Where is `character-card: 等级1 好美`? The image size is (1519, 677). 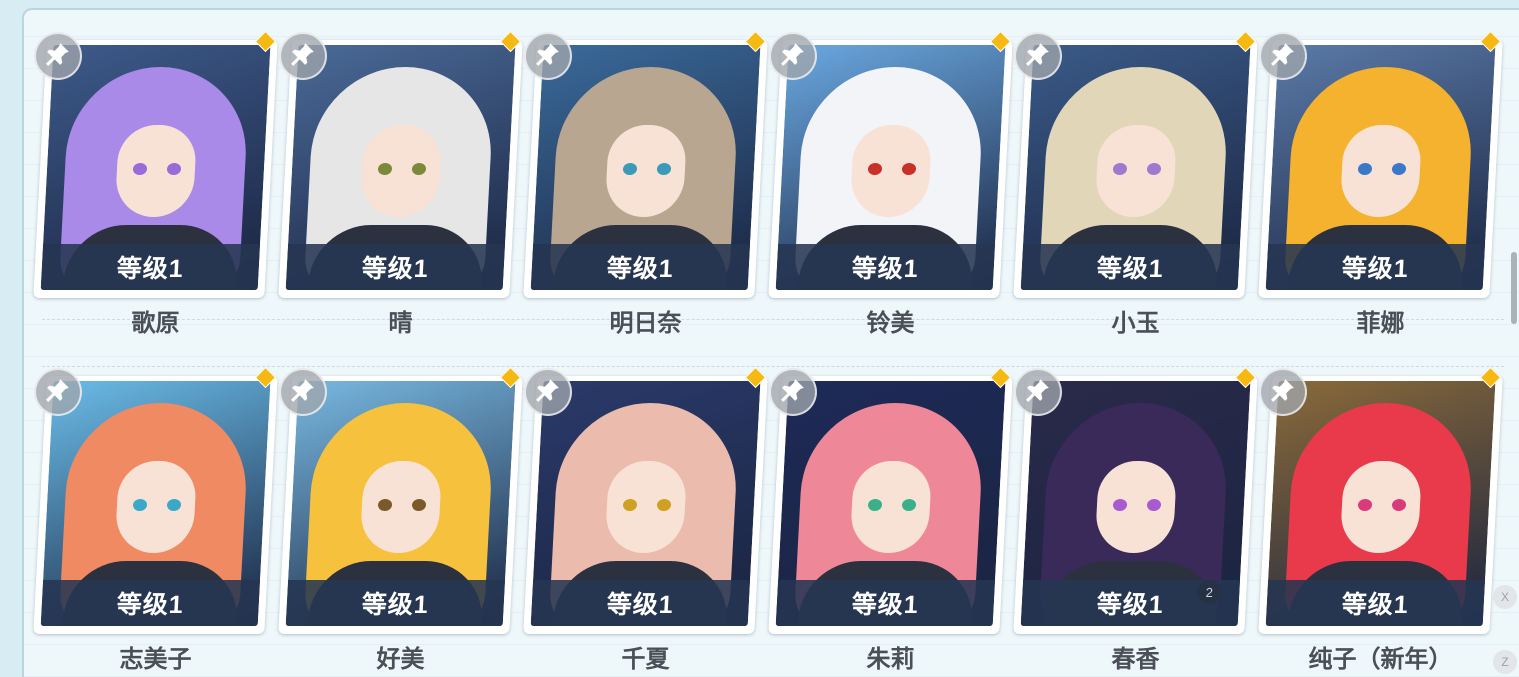 character-card: 等级1 好美 is located at coordinates (400, 521).